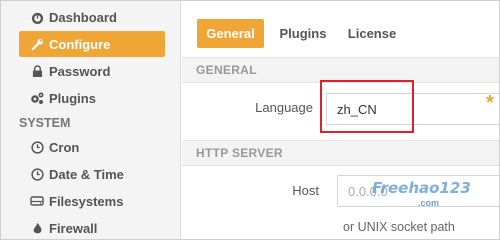 The width and height of the screenshot is (500, 240). I want to click on sidebar-item-dashboard: Dashboard, so click(92, 17).